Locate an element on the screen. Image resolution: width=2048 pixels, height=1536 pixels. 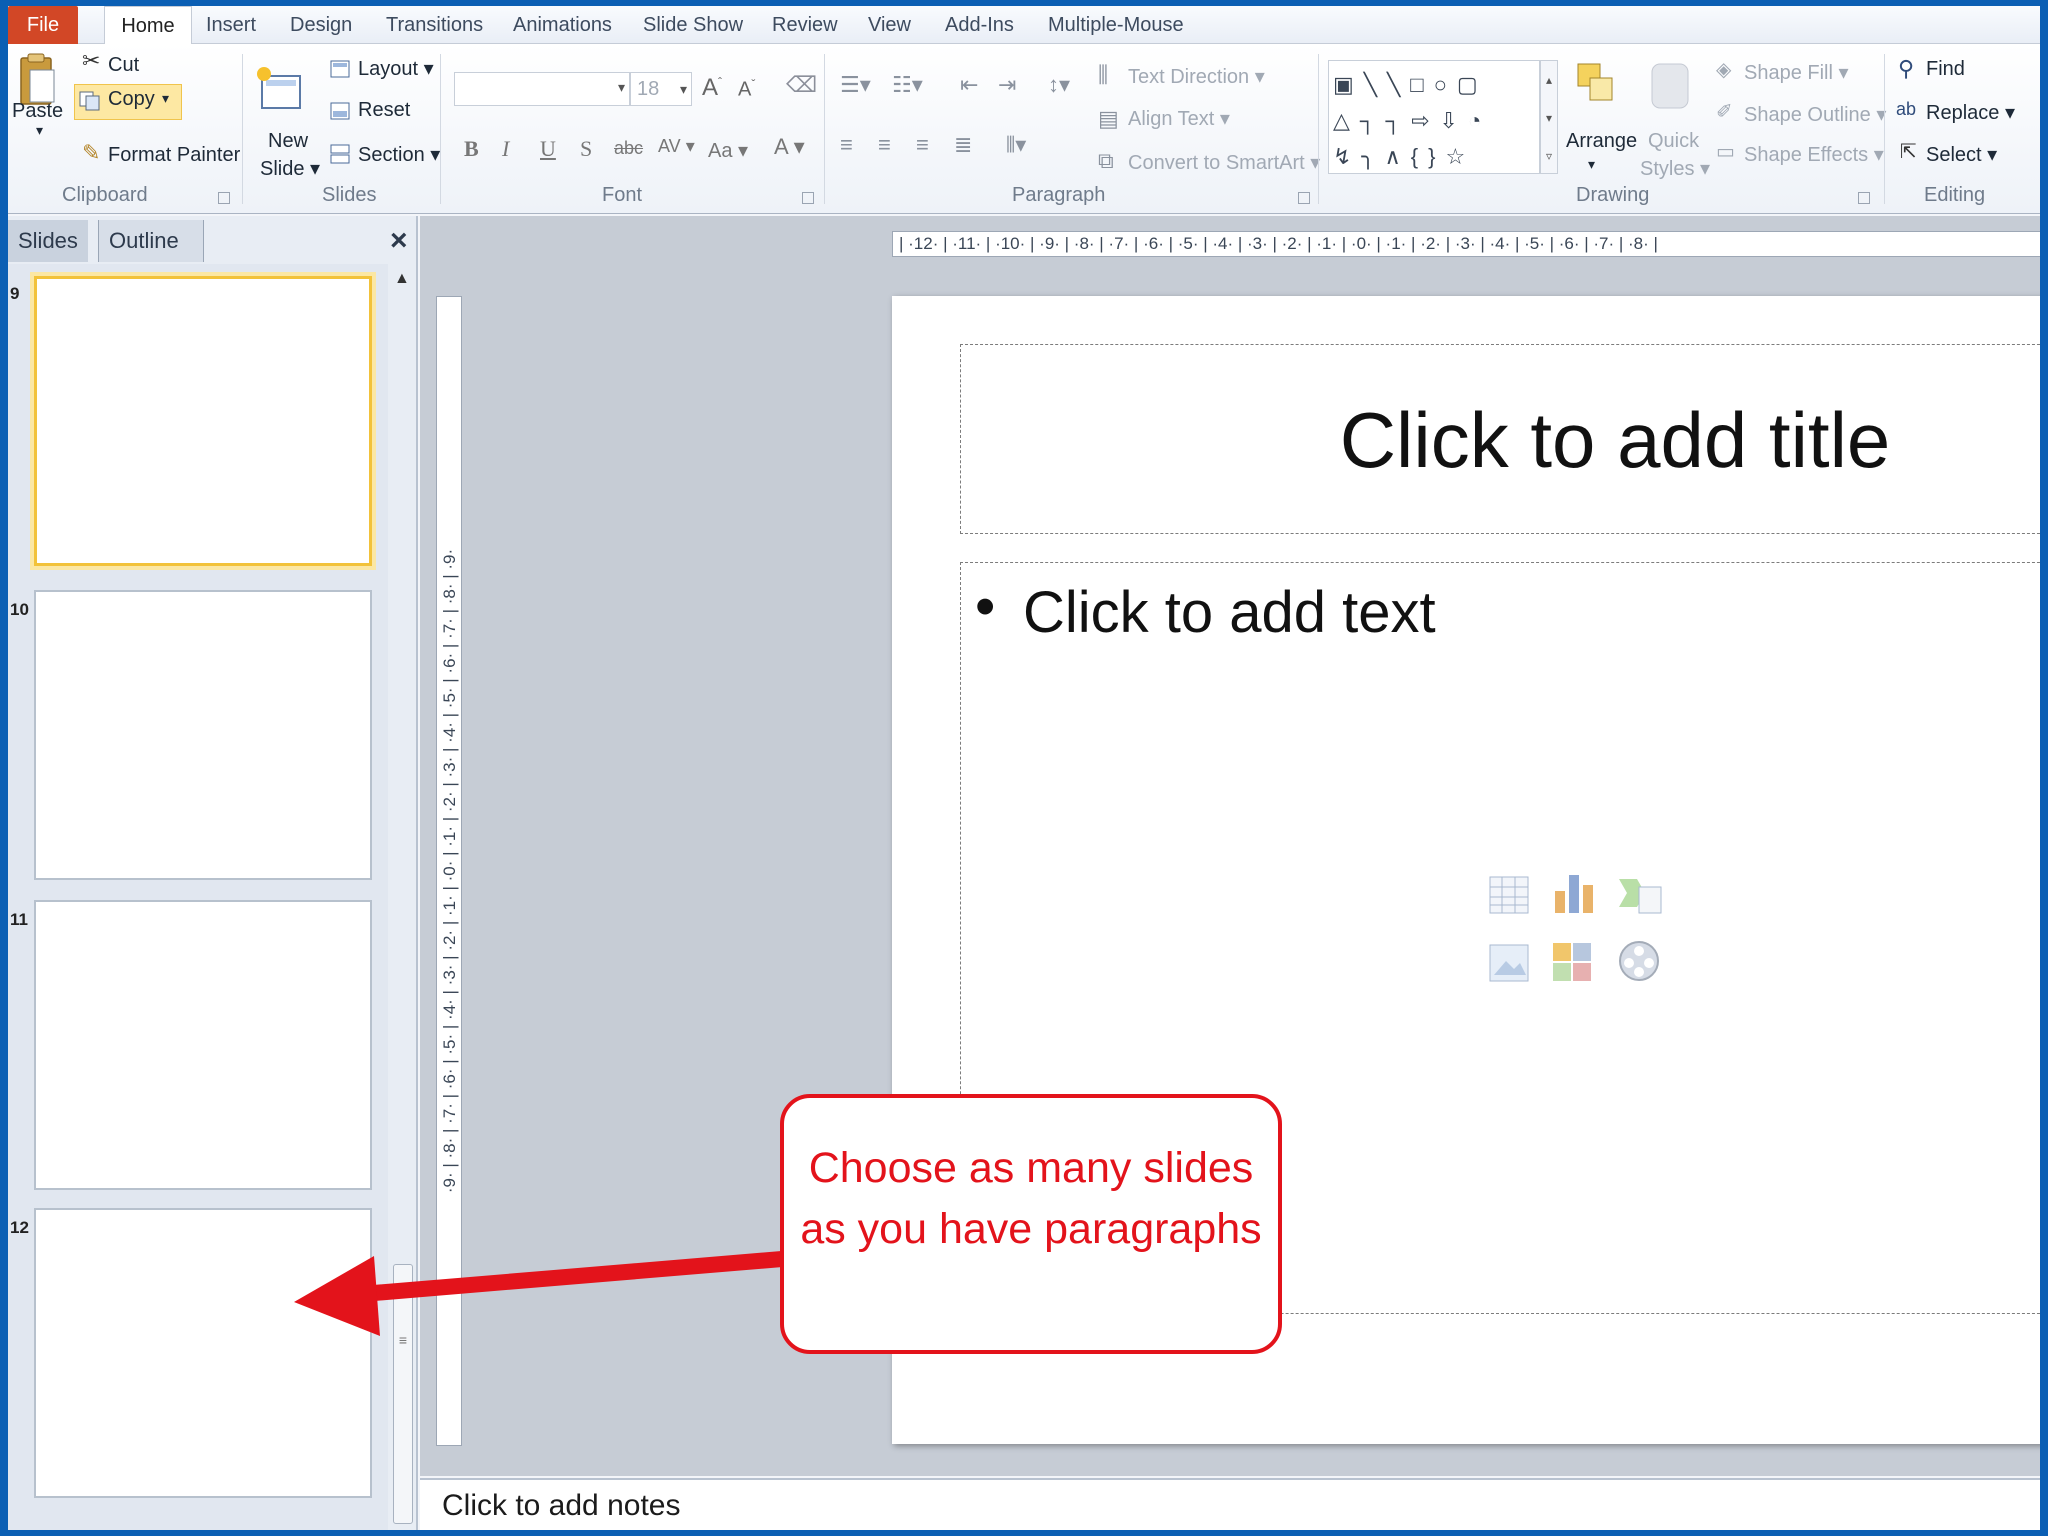
decrease-indent-icon: ⇤ is located at coordinates (969, 85).